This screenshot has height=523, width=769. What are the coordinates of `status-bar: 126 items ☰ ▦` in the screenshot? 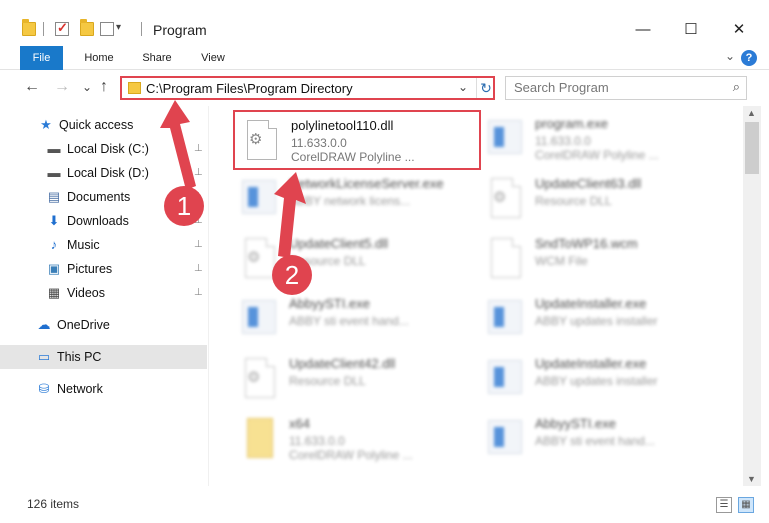 It's located at (384, 505).